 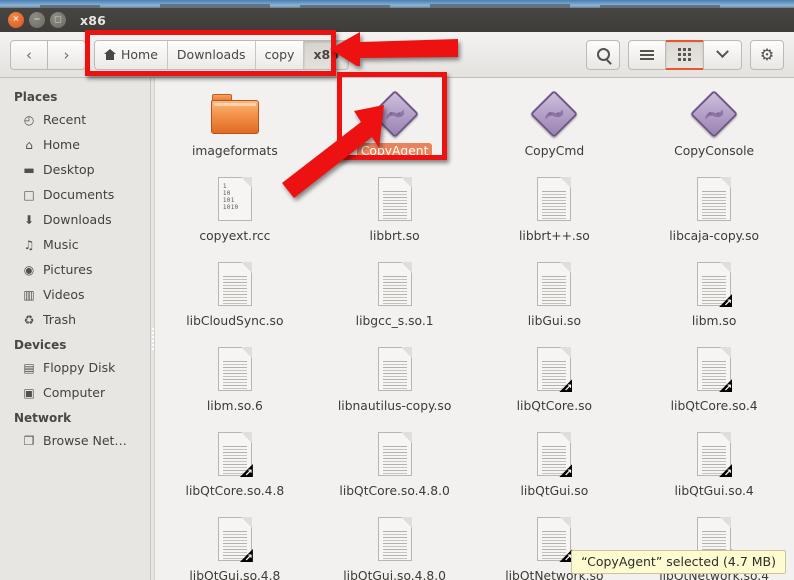 What do you see at coordinates (61, 144) in the screenshot?
I see `sidebar-item-label: Home` at bounding box center [61, 144].